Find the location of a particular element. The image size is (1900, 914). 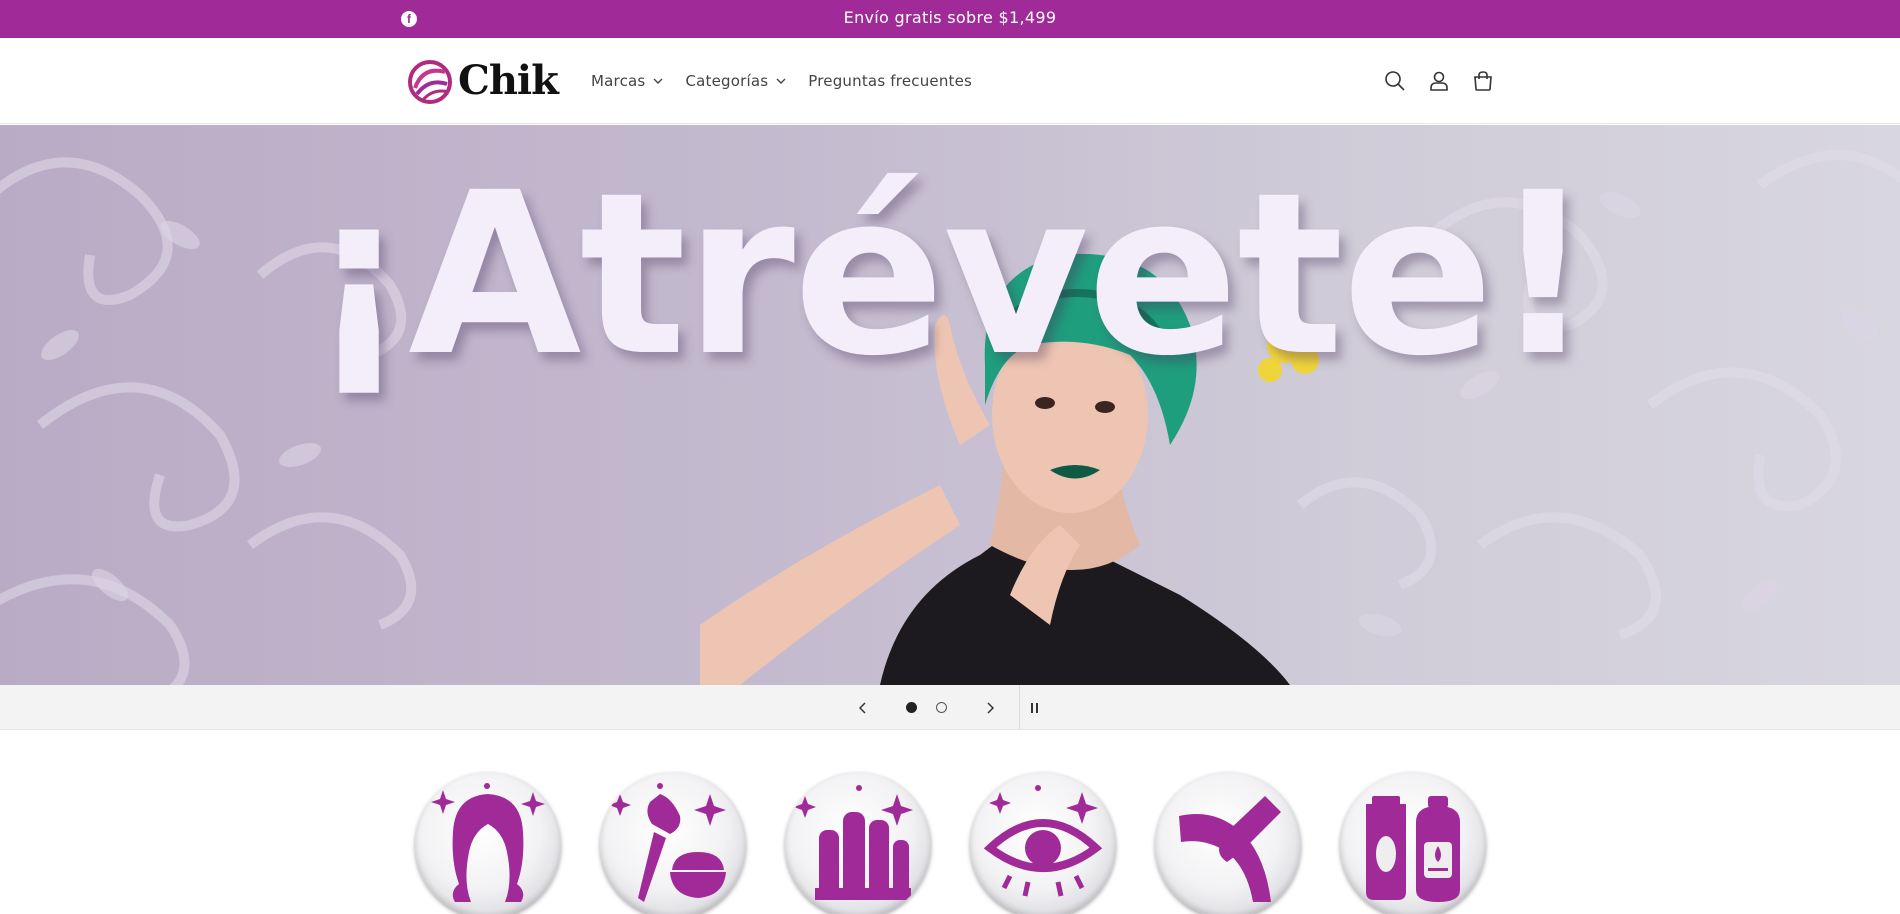

category-waxing is located at coordinates (1228, 843).